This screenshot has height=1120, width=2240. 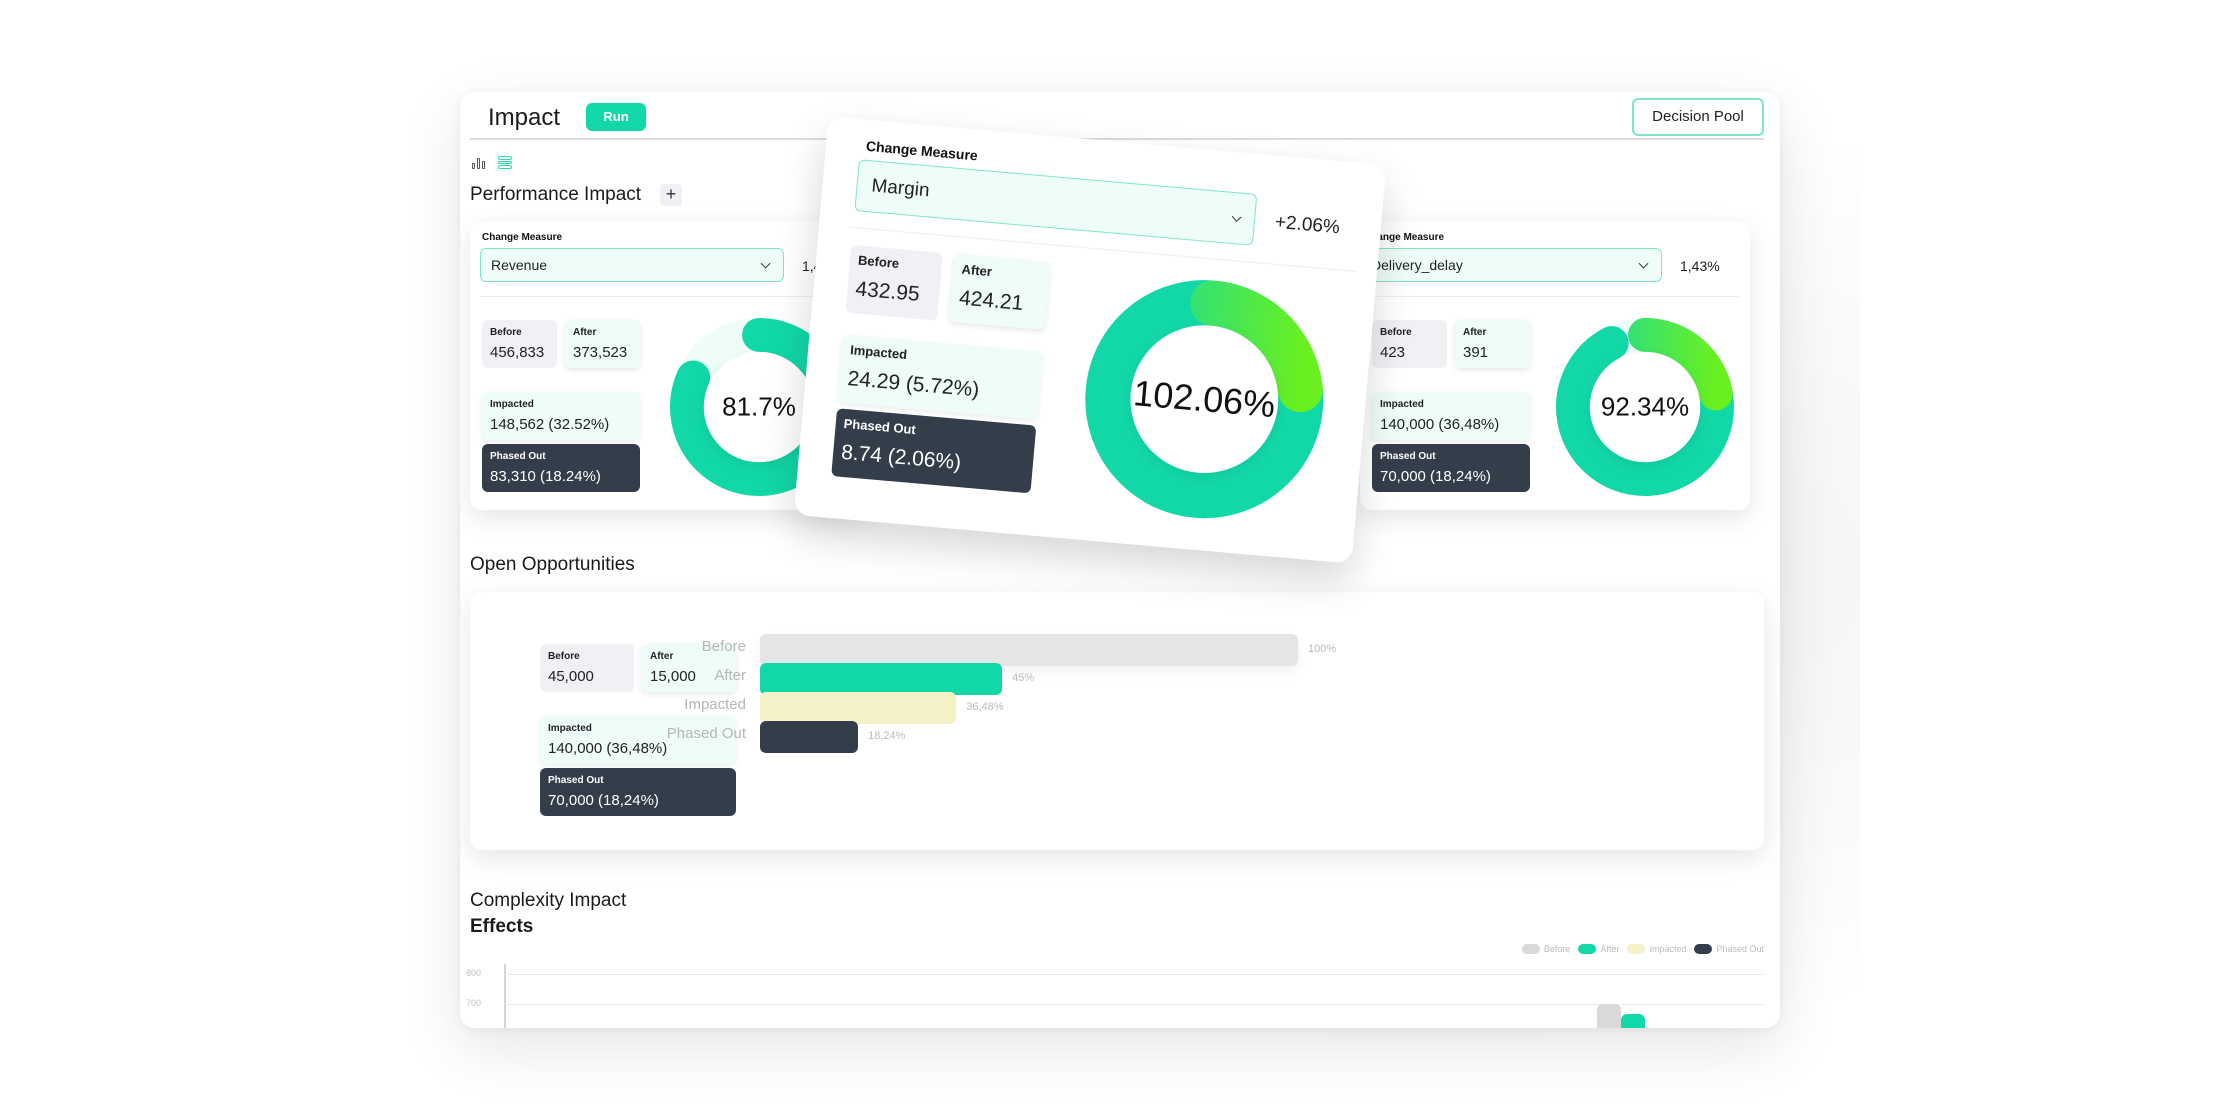 What do you see at coordinates (480, 163) in the screenshot?
I see `bar-chart-icon` at bounding box center [480, 163].